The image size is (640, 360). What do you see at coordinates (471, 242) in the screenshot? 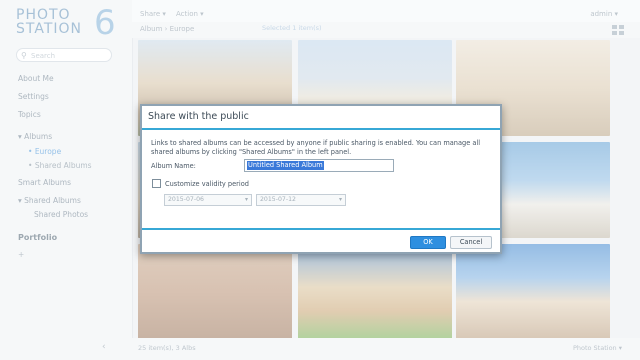
I see `cancel-button: Cancel` at bounding box center [471, 242].